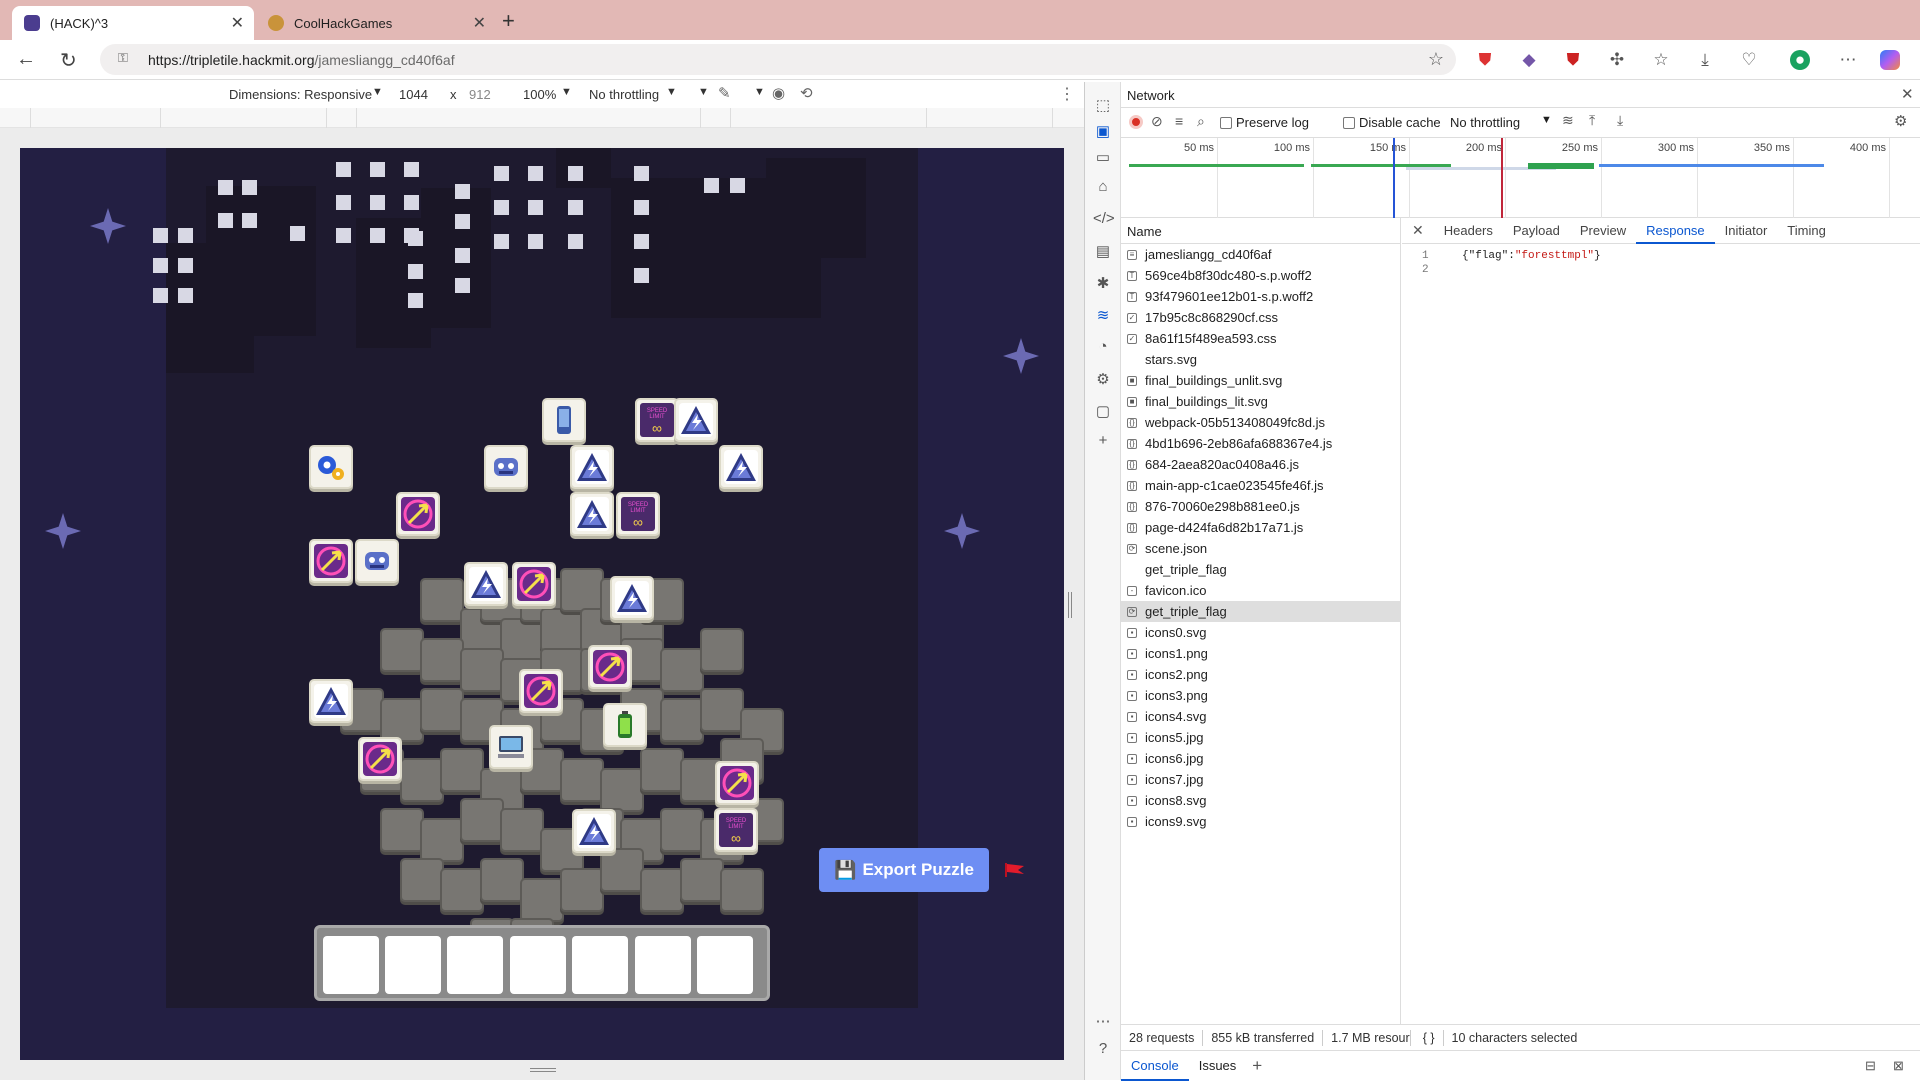 Image resolution: width=1920 pixels, height=1081 pixels. I want to click on request-row: ▪ icons8.svg, so click(1260, 800).